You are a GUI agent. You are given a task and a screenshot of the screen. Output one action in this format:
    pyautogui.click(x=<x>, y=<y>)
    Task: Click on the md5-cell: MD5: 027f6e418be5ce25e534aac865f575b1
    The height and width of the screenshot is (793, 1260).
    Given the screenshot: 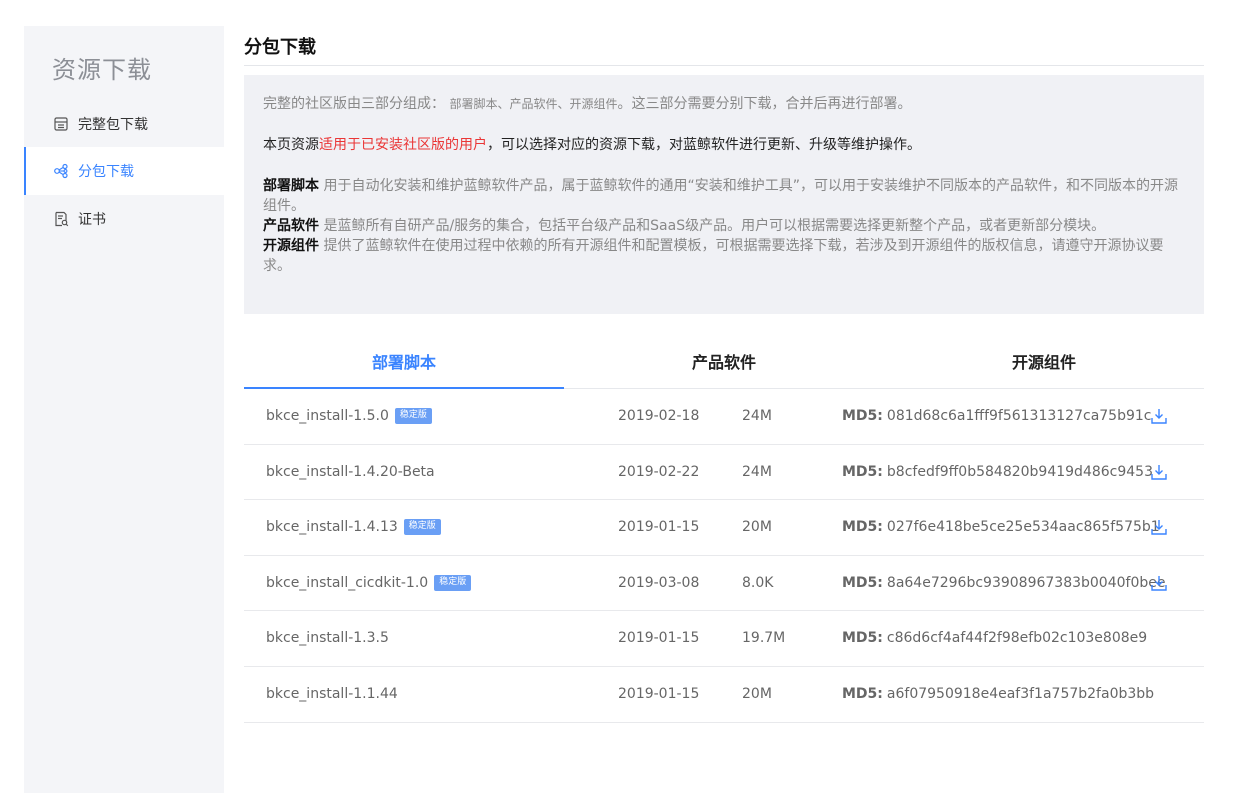 What is the action you would take?
    pyautogui.click(x=1001, y=527)
    